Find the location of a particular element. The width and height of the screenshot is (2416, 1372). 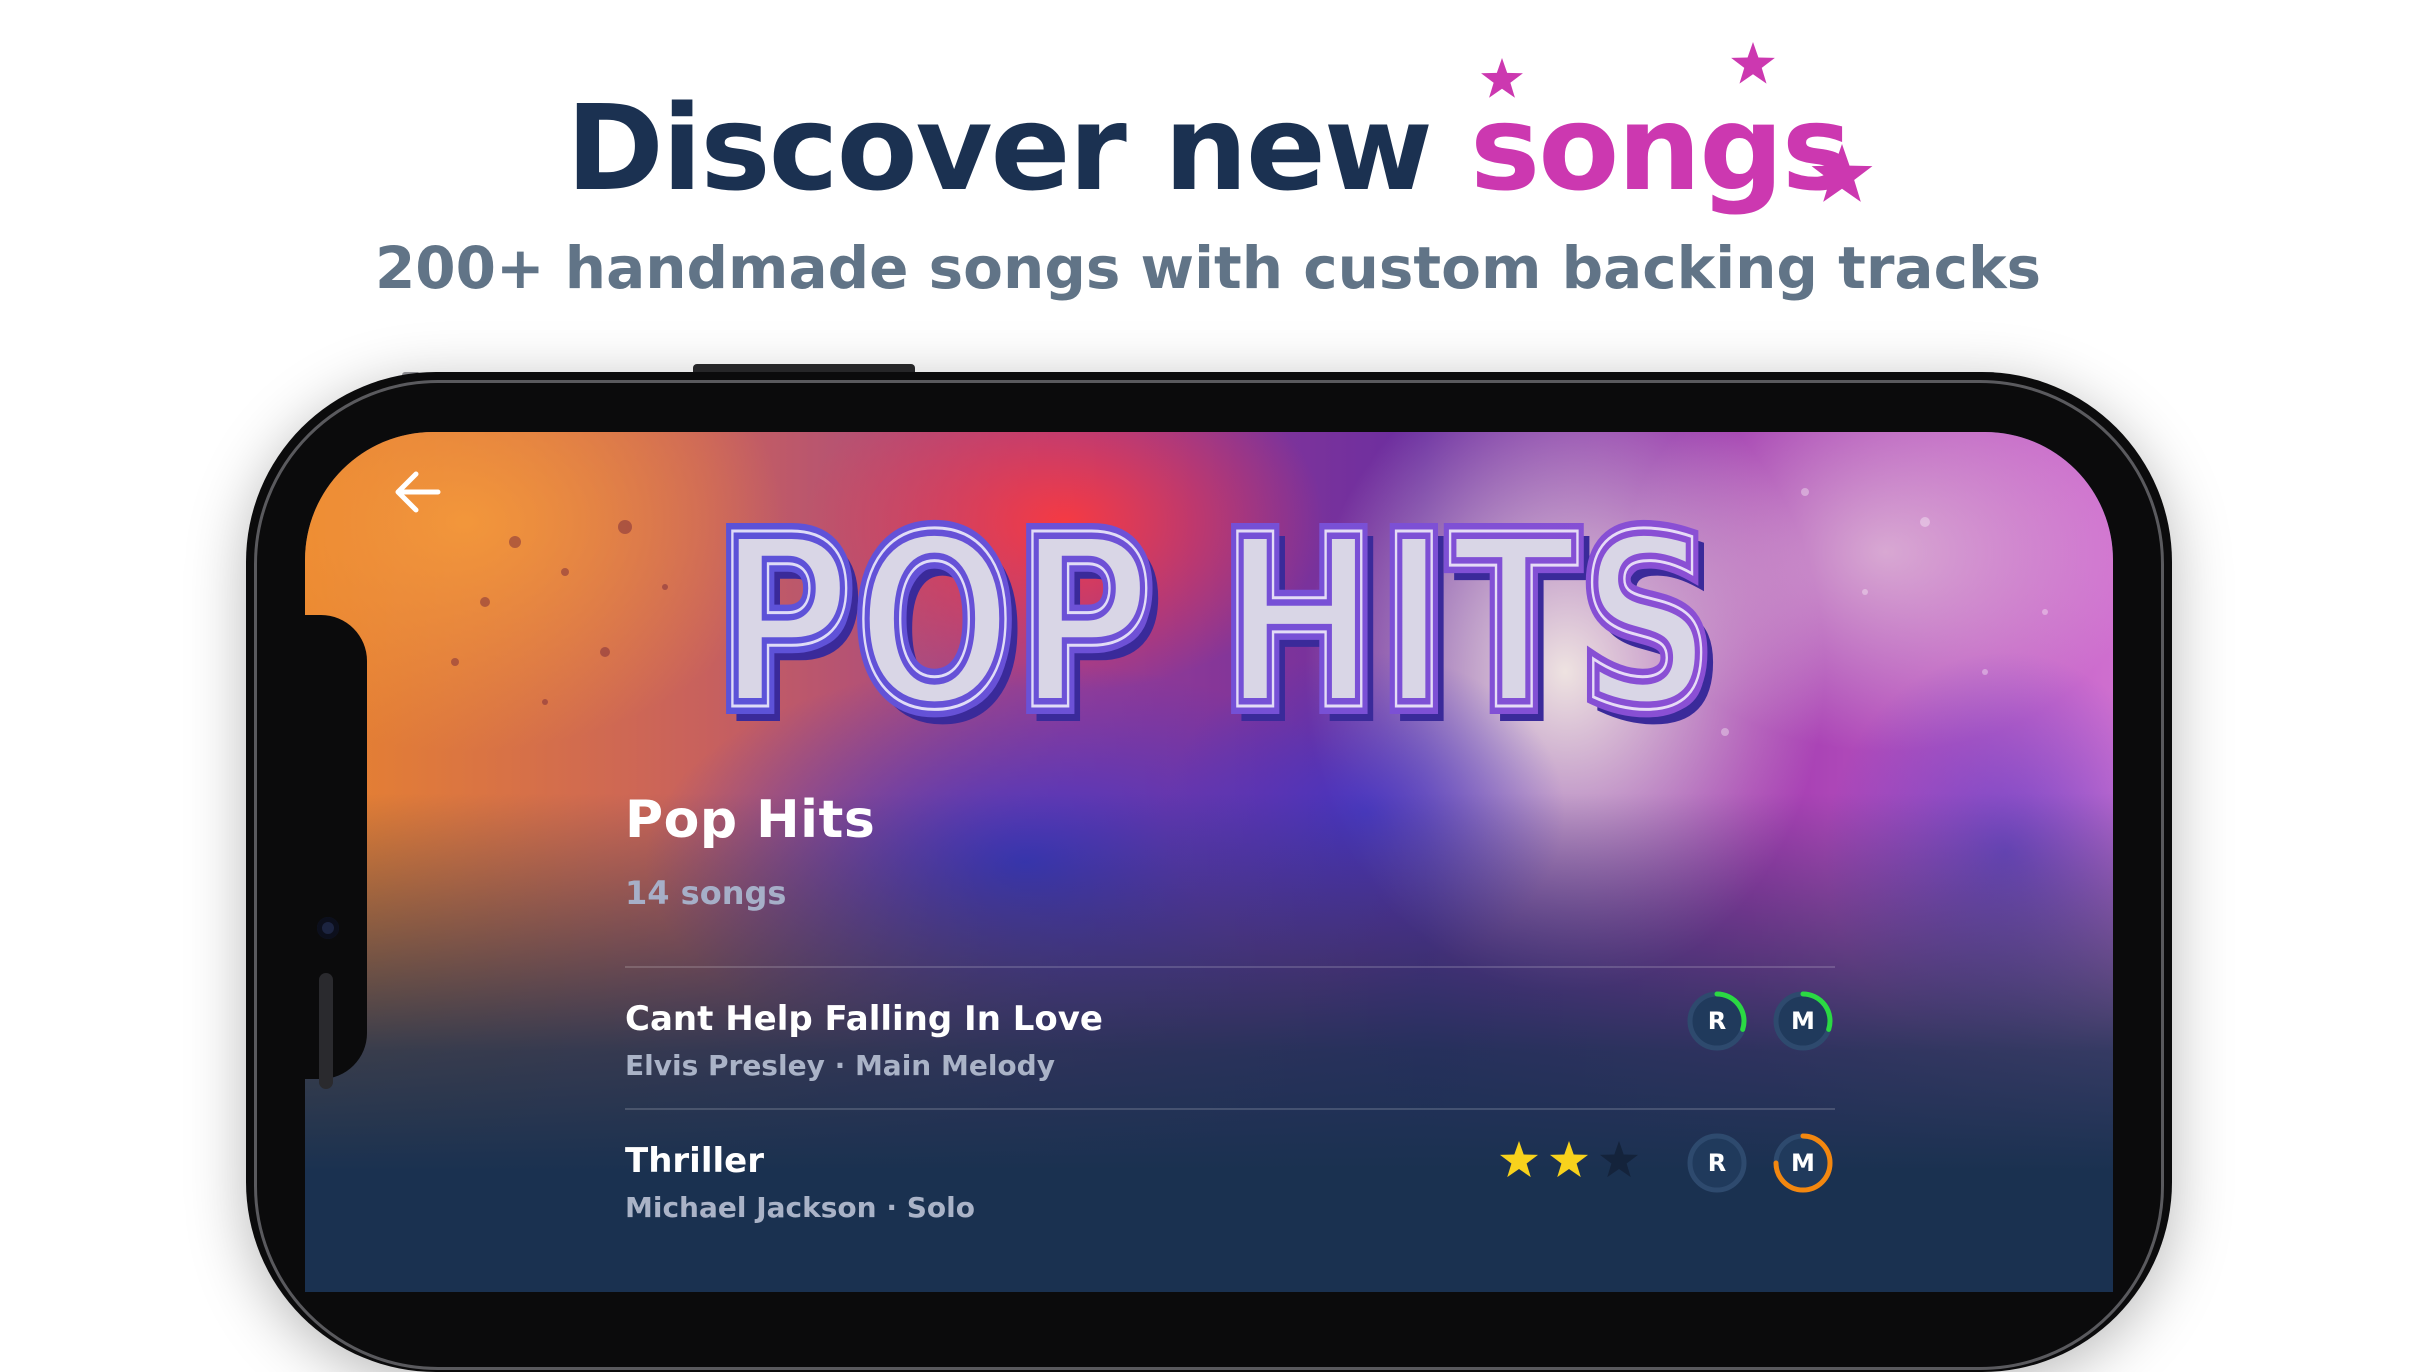

back-button is located at coordinates (418, 492).